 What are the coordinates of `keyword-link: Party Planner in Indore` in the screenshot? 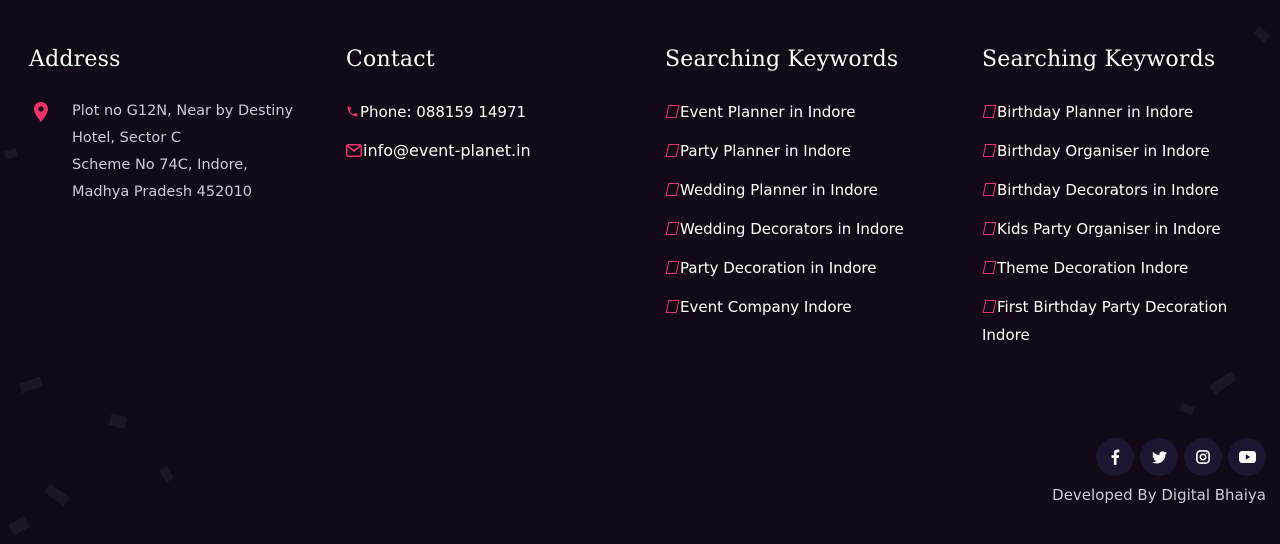 It's located at (815, 151).